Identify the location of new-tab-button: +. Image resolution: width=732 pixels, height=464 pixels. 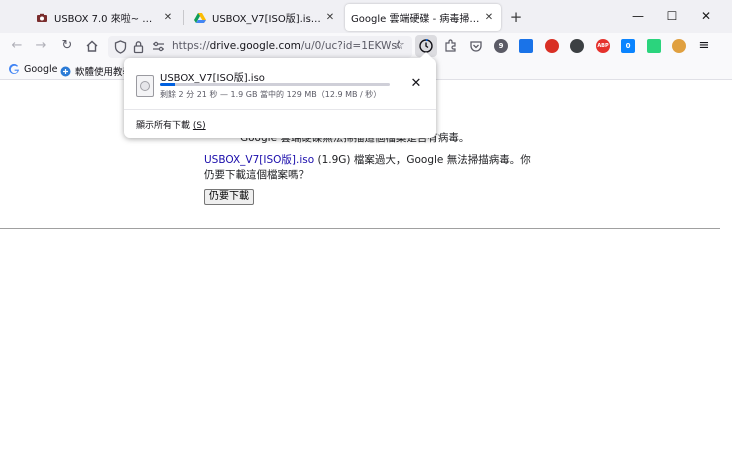
(516, 17).